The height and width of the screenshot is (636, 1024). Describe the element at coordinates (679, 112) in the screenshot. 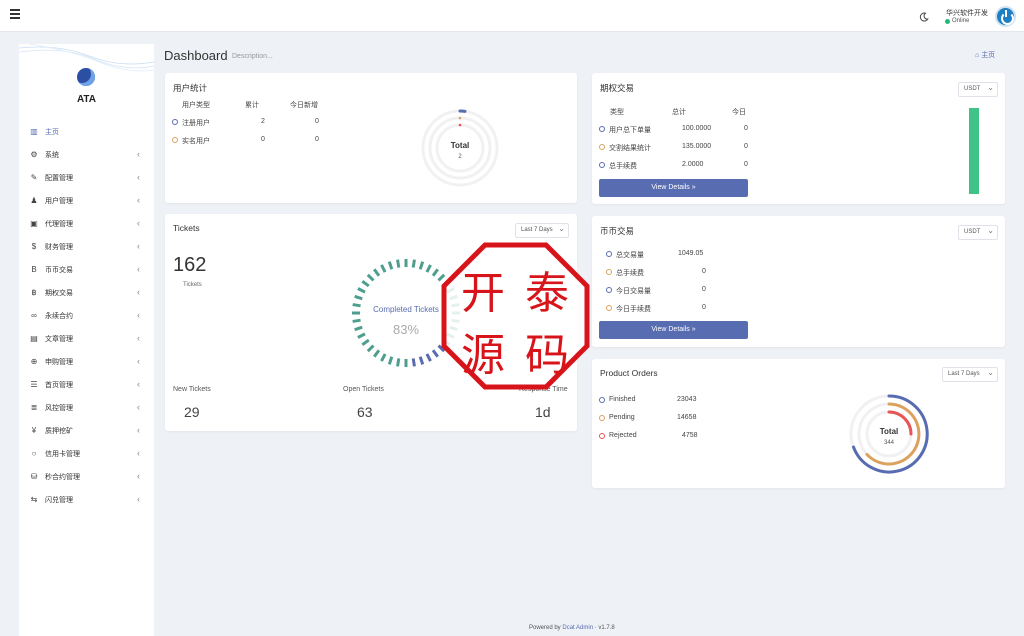

I see `column-header: 总计` at that location.